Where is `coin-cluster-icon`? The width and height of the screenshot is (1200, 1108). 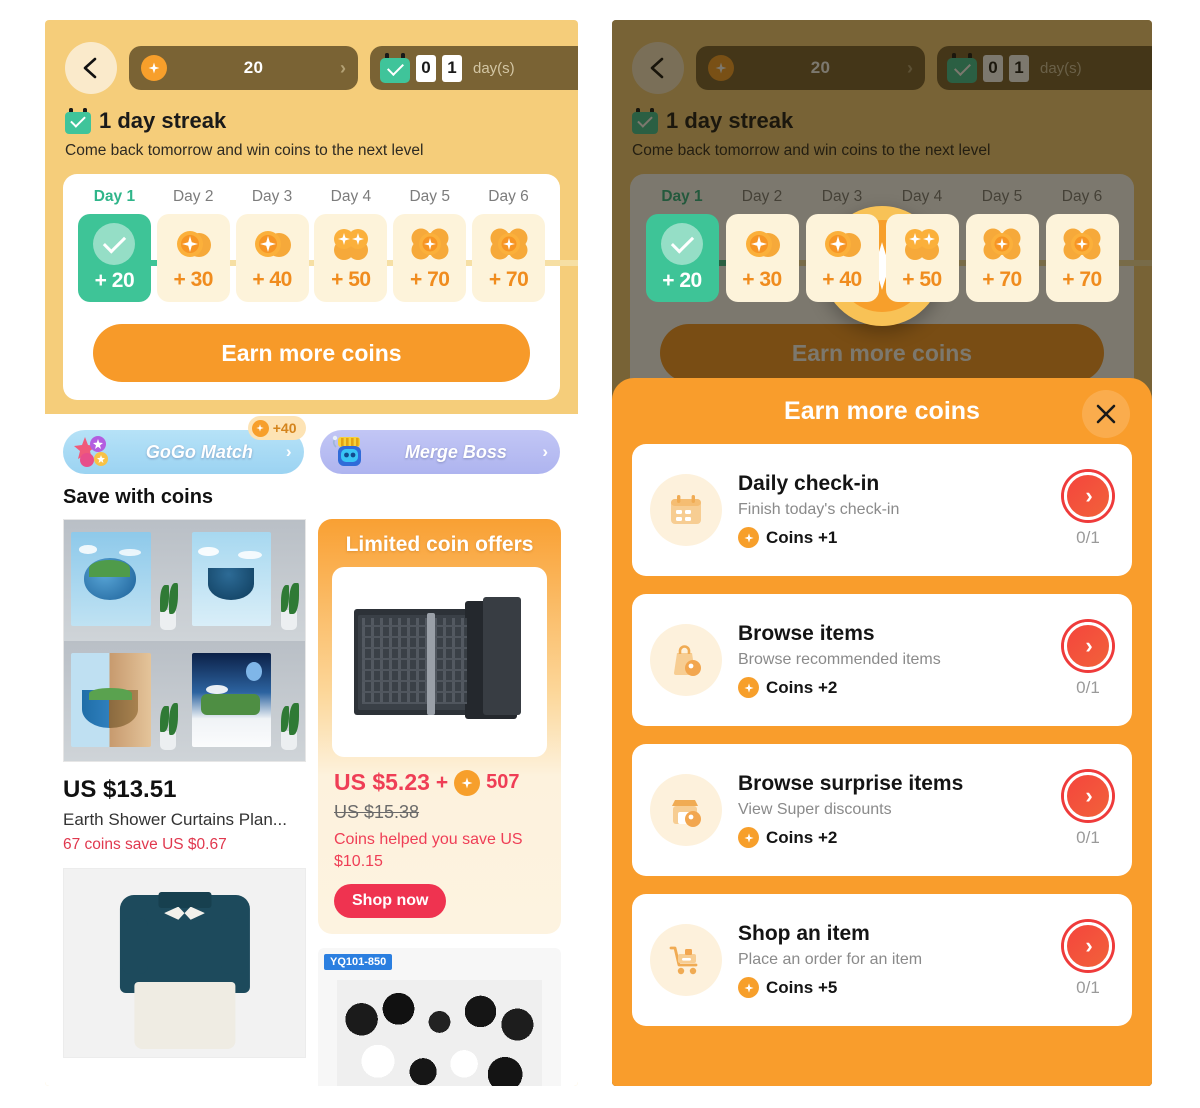
coin-cluster-icon is located at coordinates (351, 244).